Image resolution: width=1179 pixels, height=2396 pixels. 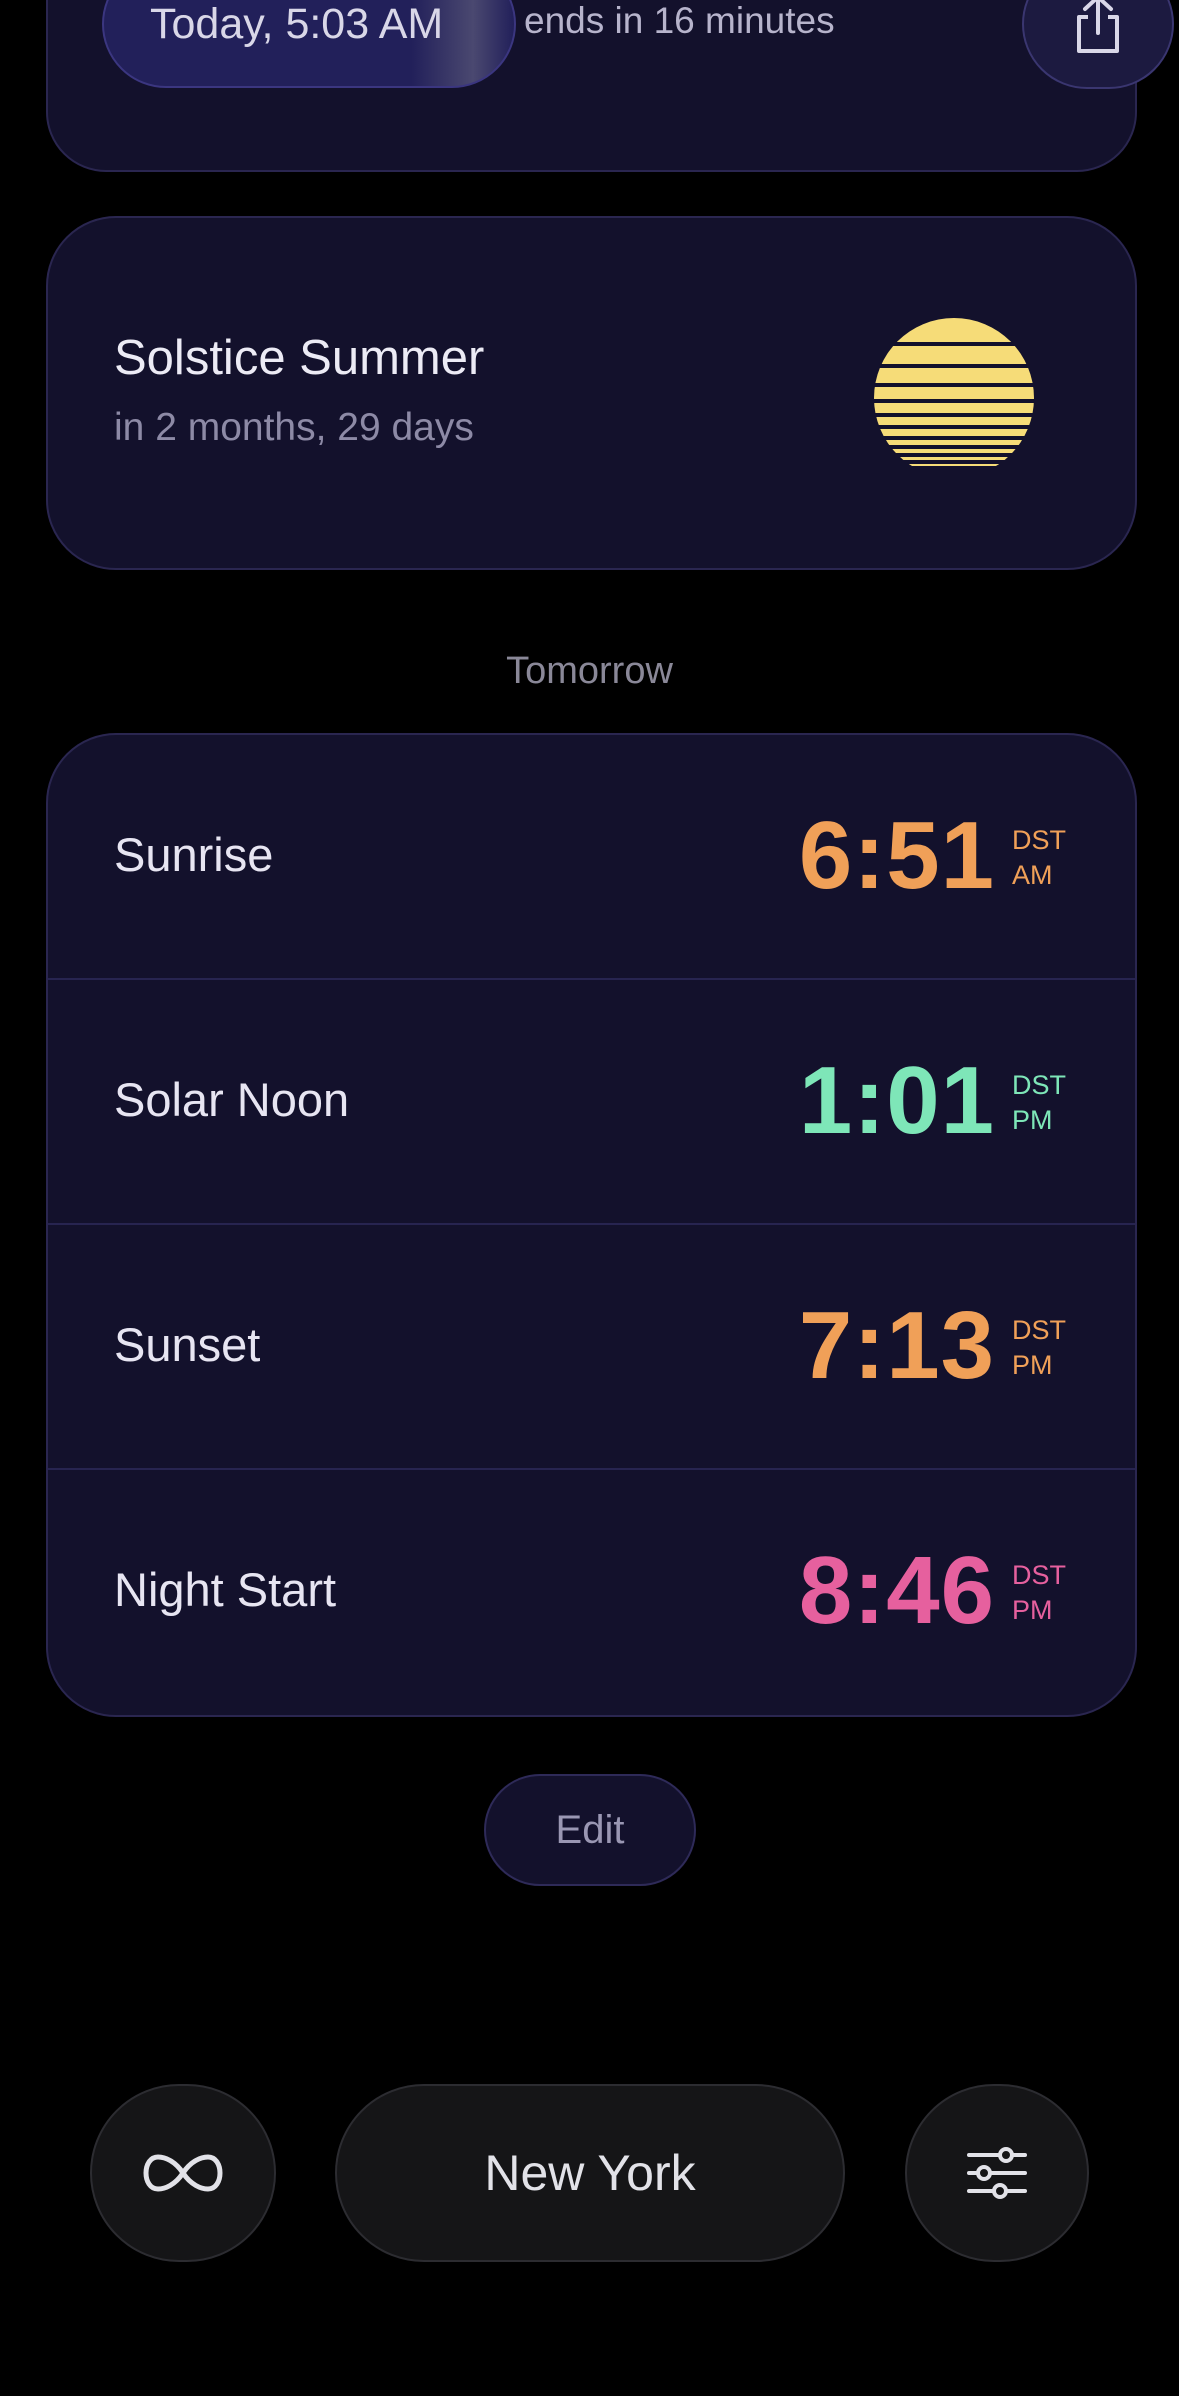 I want to click on share-button, so click(x=1098, y=44).